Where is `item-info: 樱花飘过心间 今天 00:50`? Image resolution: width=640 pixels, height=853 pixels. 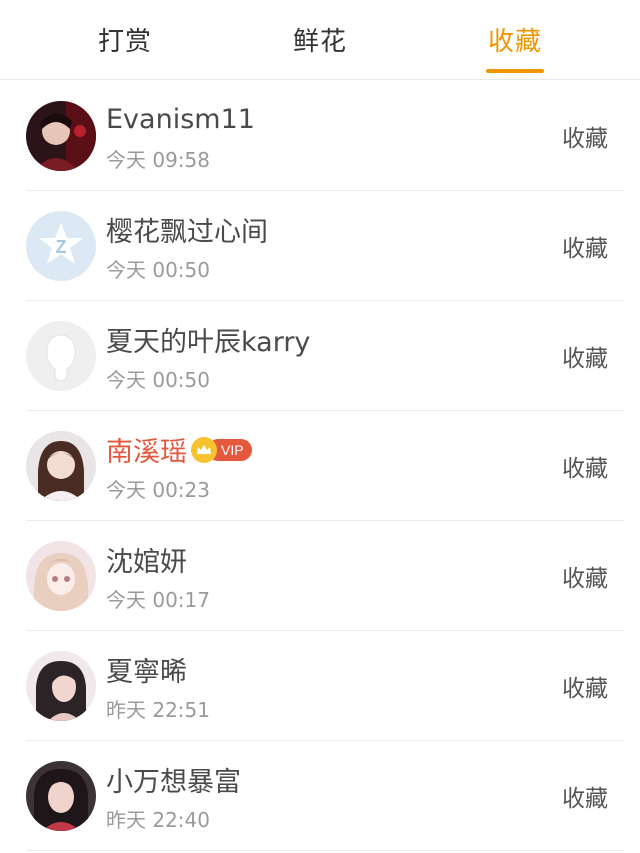
item-info: 樱花飘过心间 今天 00:50 is located at coordinates (334, 246).